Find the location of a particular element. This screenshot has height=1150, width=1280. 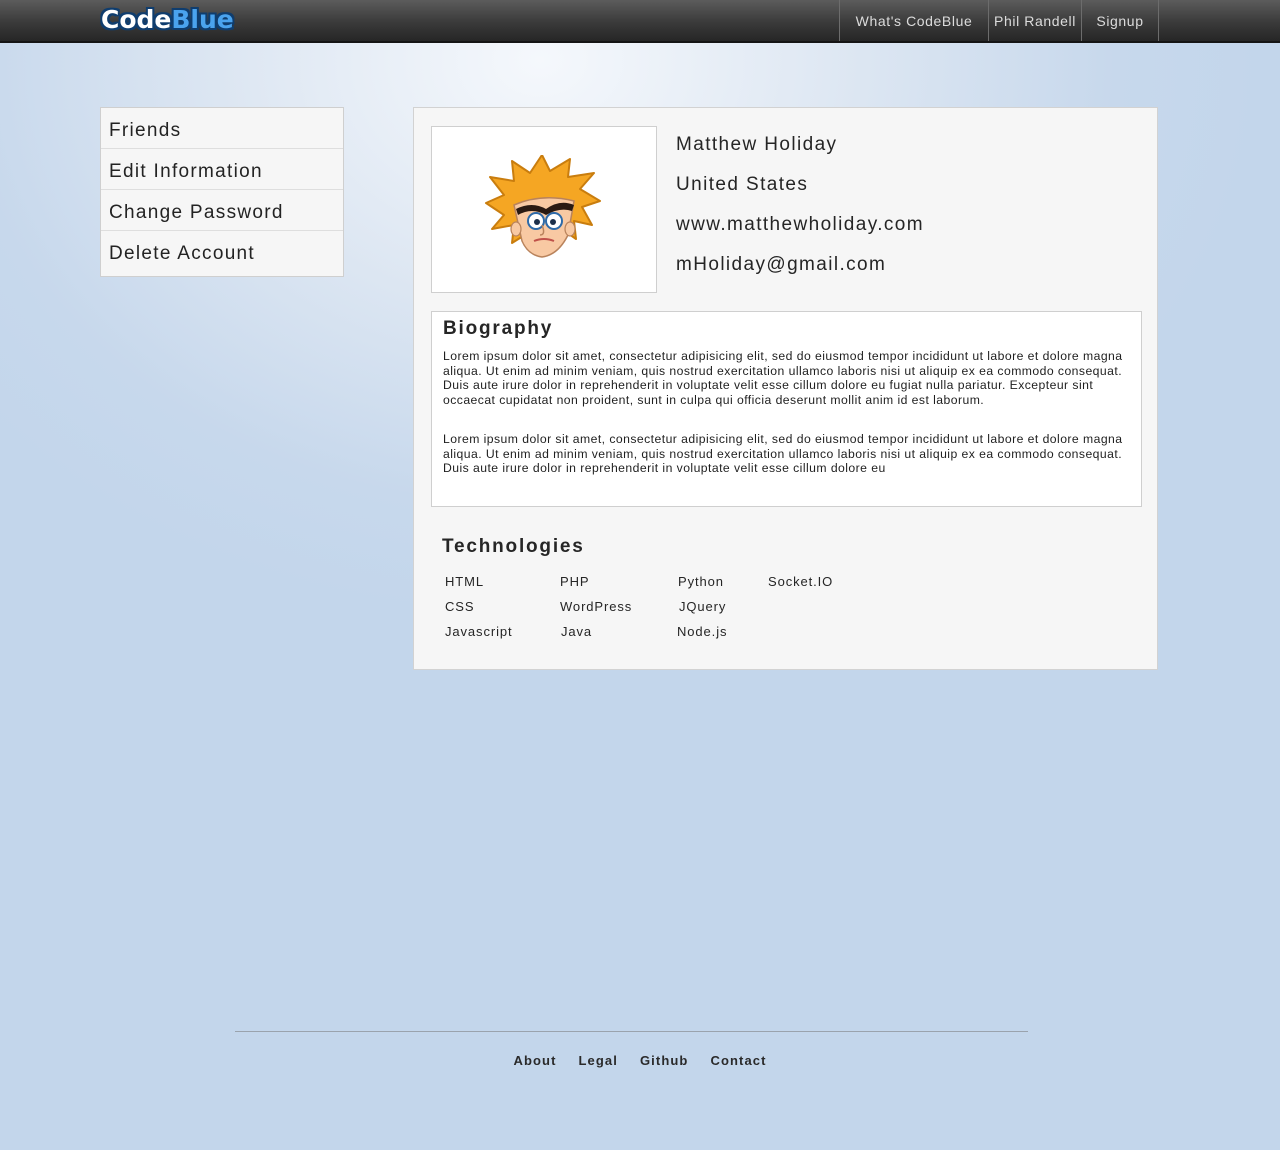

tech-item-html: HTML is located at coordinates (464, 581).